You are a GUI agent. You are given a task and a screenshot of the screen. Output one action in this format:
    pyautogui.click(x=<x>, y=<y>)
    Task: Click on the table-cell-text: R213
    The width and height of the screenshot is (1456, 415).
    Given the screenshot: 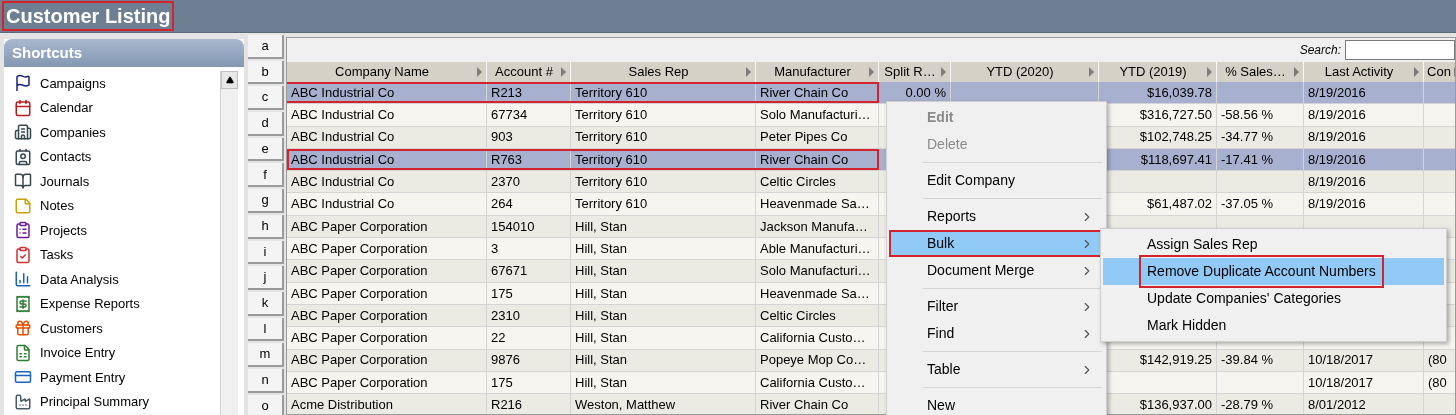 What is the action you would take?
    pyautogui.click(x=507, y=92)
    